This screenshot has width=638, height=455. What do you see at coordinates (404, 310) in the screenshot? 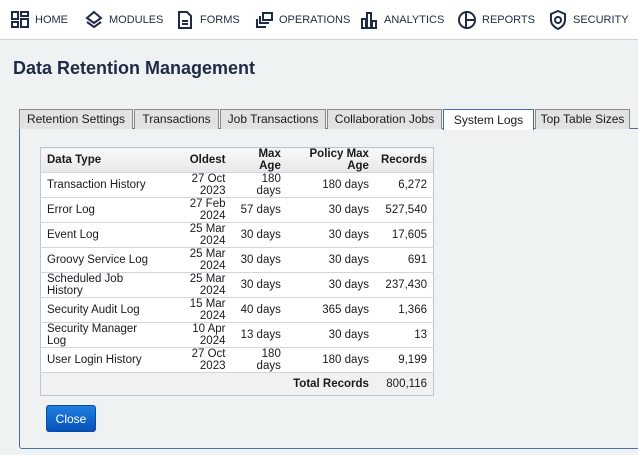
I see `table-cell: 1,366` at bounding box center [404, 310].